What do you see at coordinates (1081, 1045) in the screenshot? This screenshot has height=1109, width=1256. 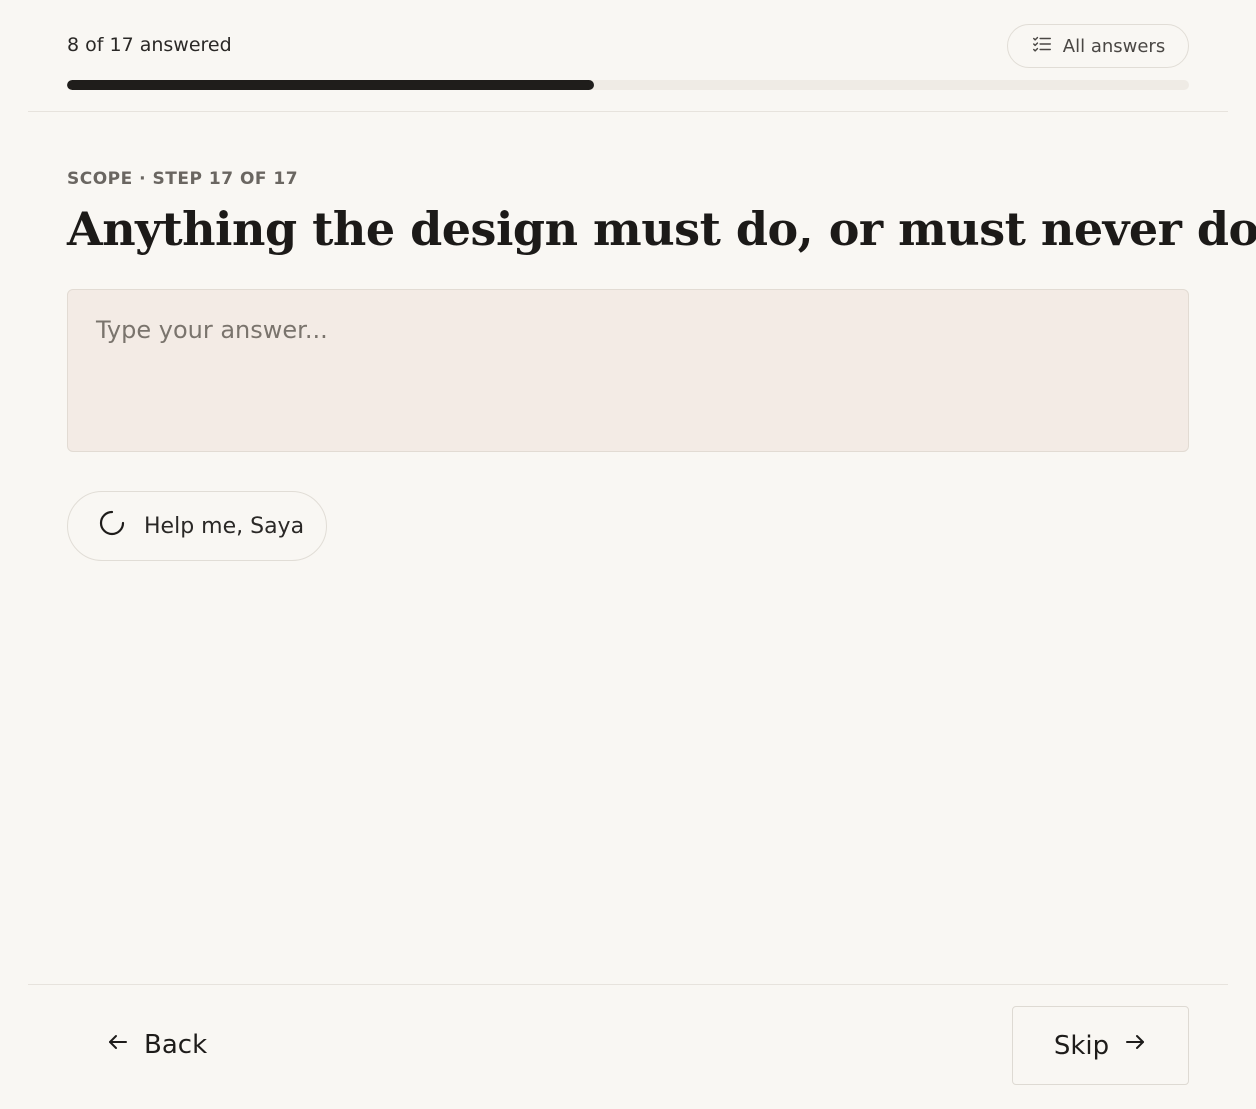 I see `skip-label: Skip` at bounding box center [1081, 1045].